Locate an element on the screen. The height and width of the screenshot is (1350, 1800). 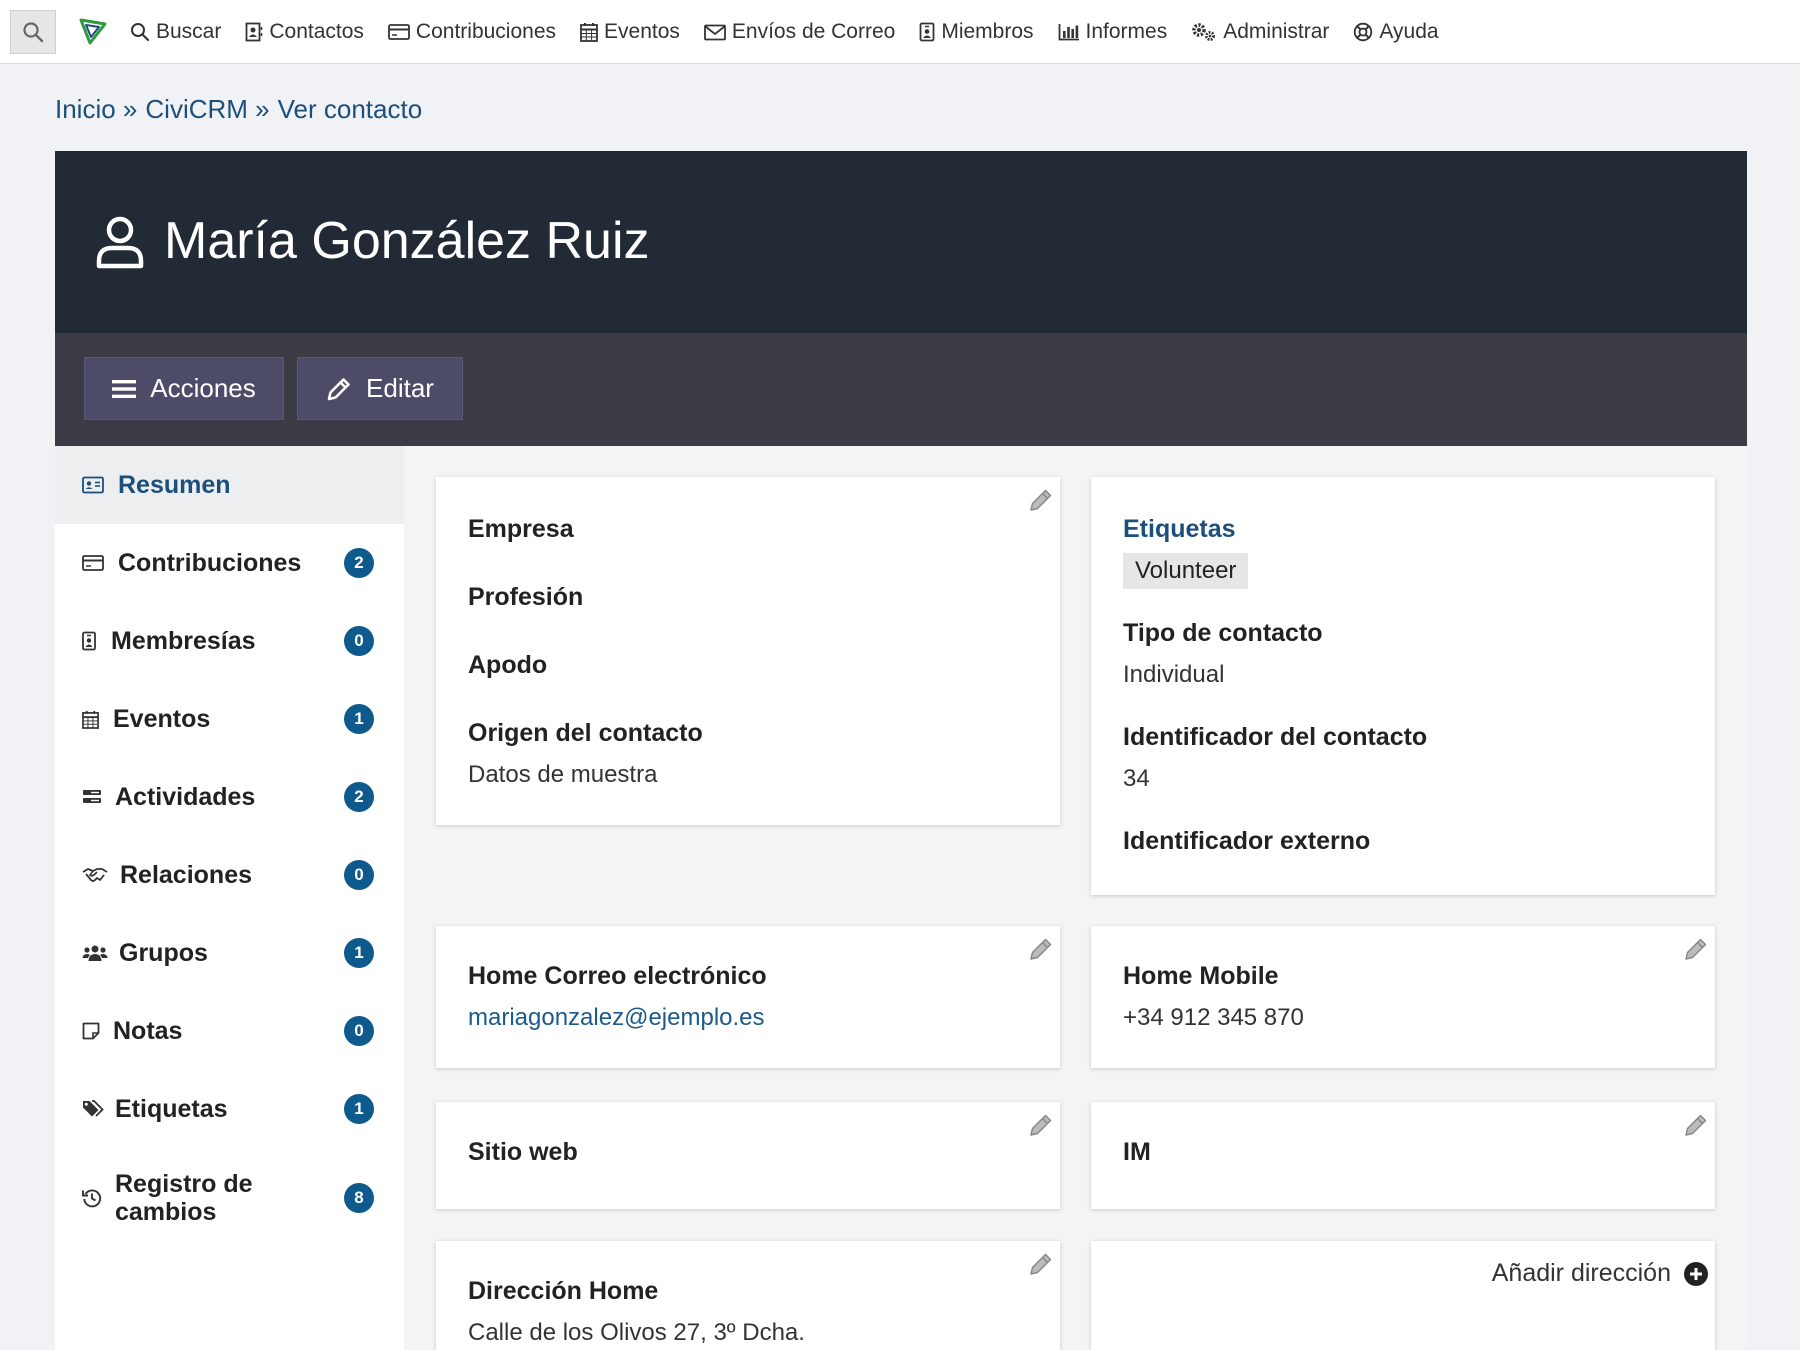
action-bar: Acciones Editar is located at coordinates (901, 389).